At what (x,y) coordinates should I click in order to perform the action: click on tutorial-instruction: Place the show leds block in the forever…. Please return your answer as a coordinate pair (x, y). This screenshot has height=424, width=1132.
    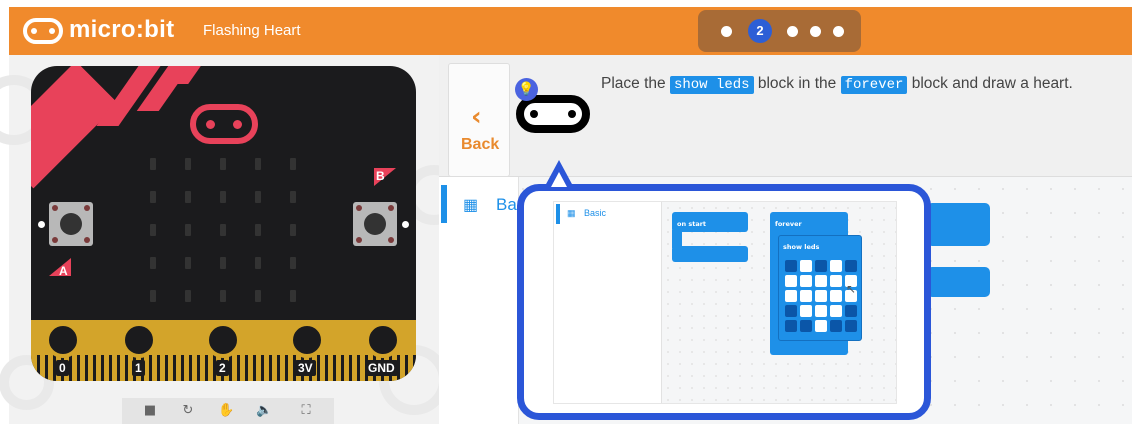
    Looking at the image, I should click on (837, 84).